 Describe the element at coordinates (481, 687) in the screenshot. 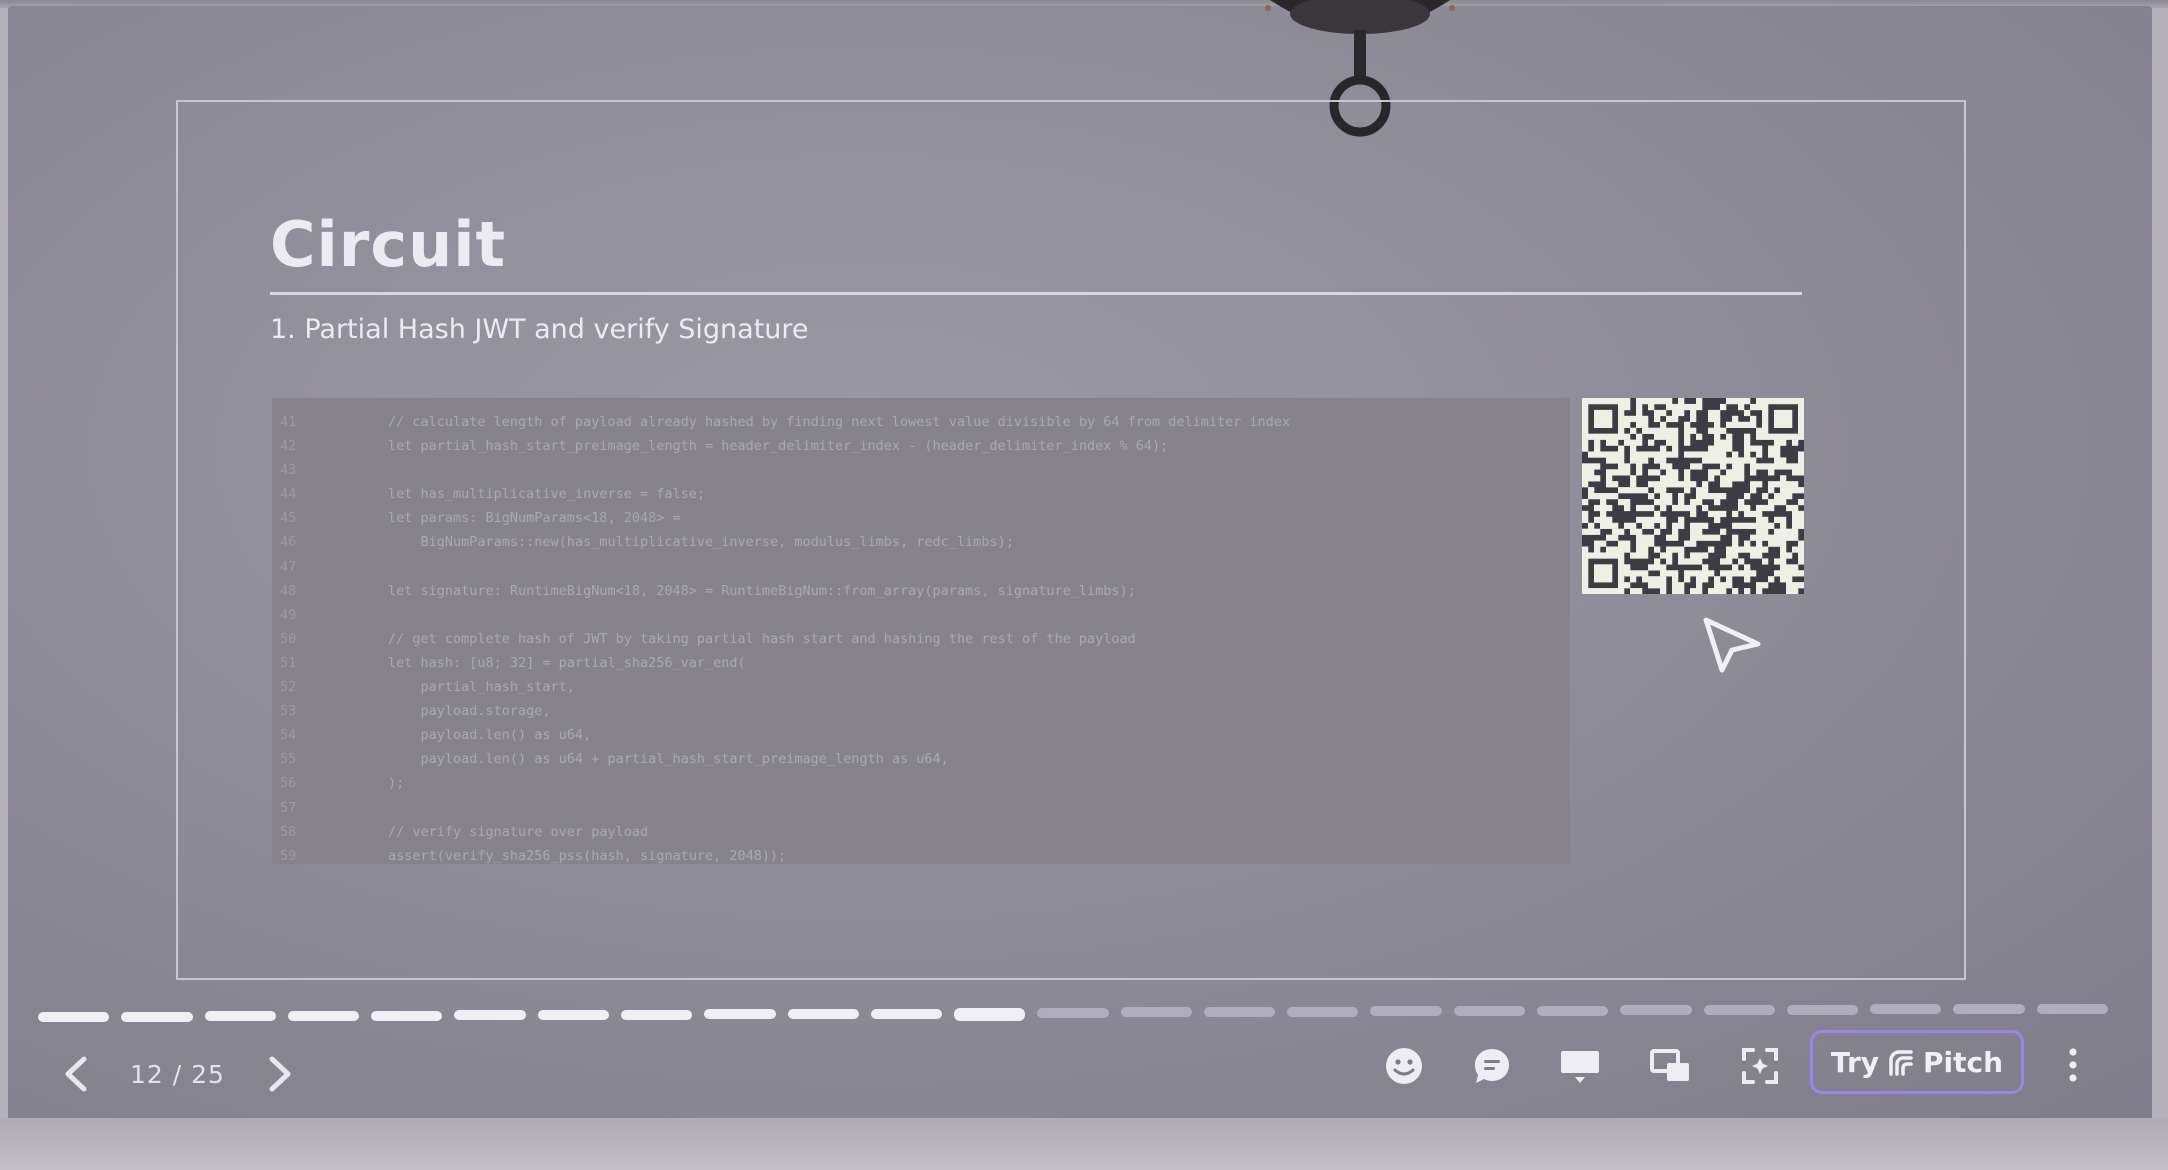

I see `code-text: partial_hash_start,` at that location.